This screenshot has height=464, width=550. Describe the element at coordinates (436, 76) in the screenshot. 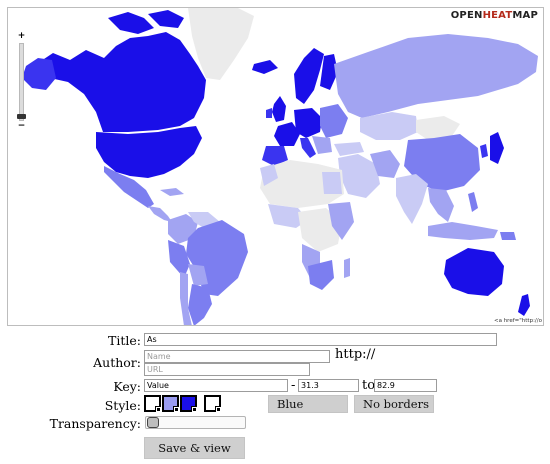

I see `country-russia` at that location.